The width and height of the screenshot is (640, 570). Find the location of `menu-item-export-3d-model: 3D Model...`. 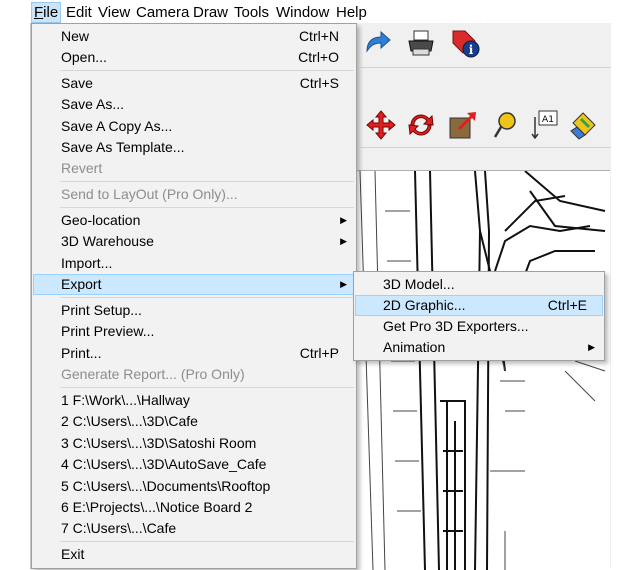

menu-item-export-3d-model: 3D Model... is located at coordinates (479, 284).